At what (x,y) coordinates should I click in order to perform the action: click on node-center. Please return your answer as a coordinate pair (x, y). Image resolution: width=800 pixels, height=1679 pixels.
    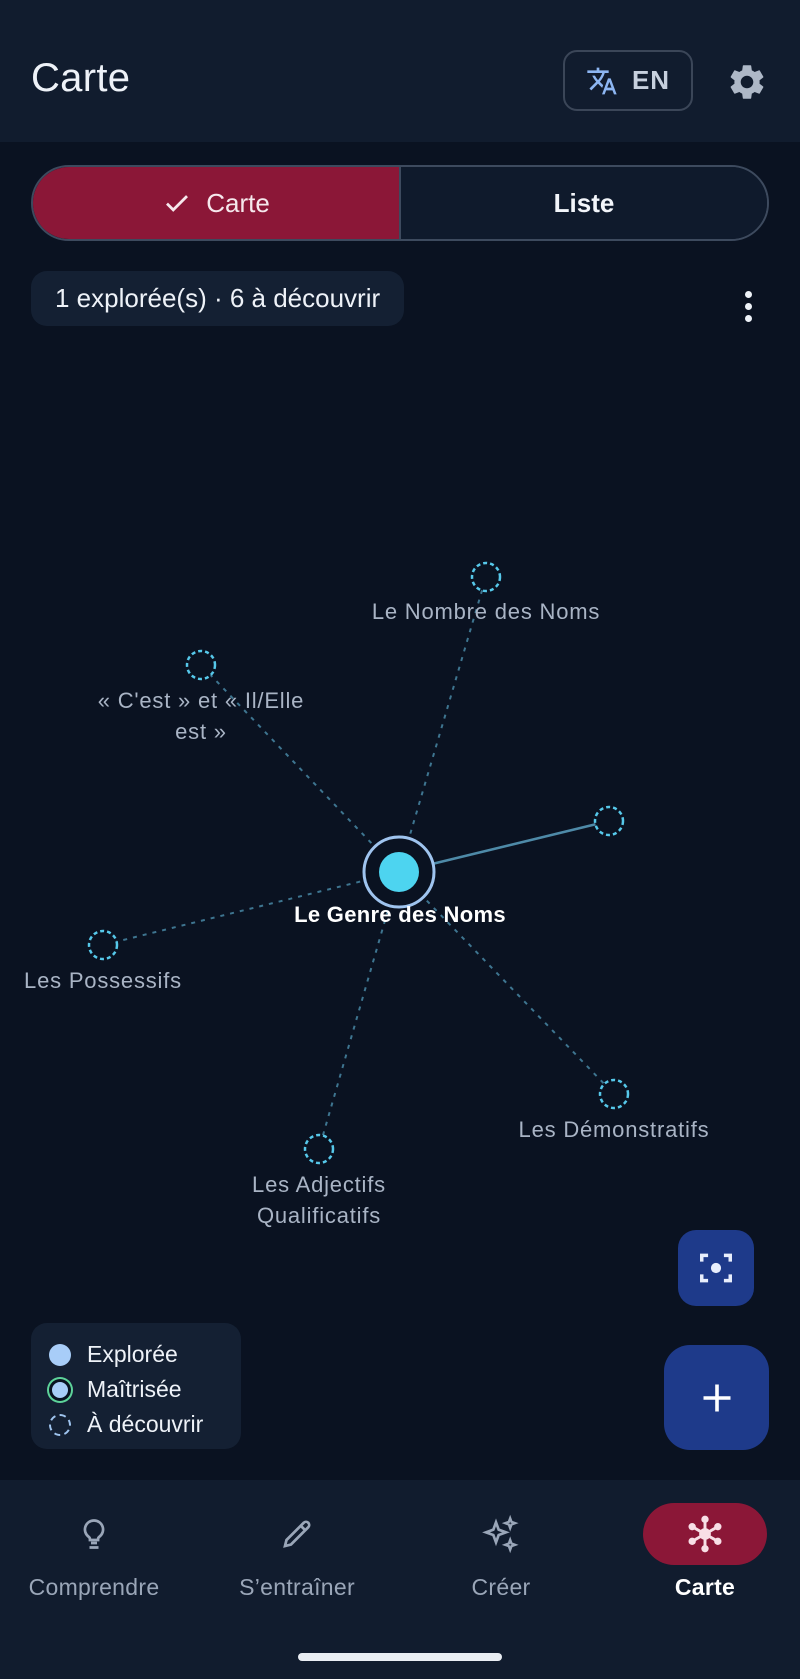
    Looking at the image, I should click on (399, 872).